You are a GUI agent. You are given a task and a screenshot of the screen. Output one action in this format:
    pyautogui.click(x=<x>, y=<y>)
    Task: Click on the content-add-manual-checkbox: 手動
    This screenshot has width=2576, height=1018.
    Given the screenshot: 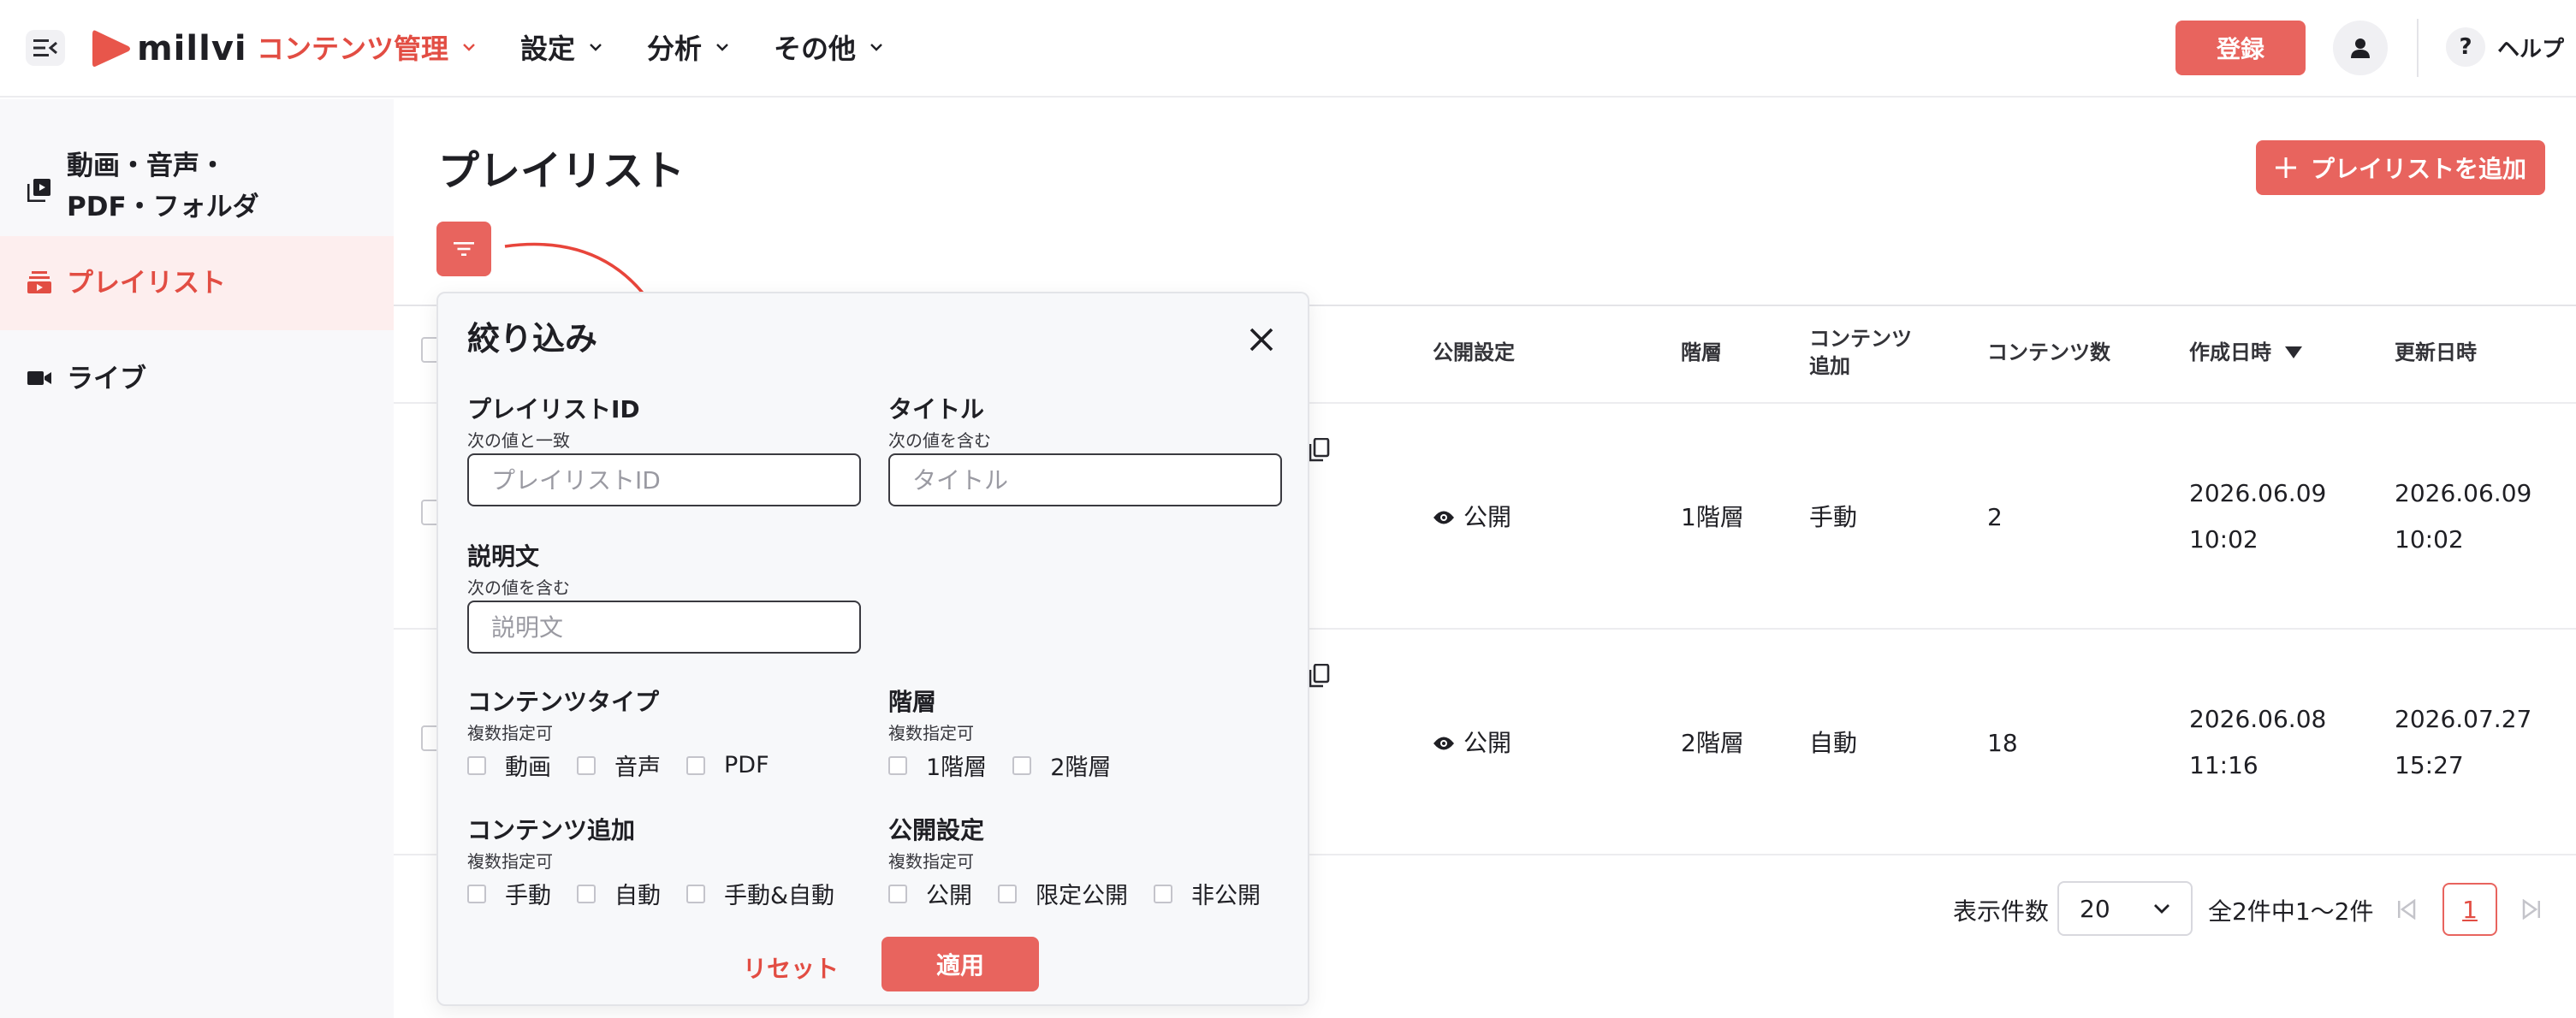 What is the action you would take?
    pyautogui.click(x=509, y=893)
    